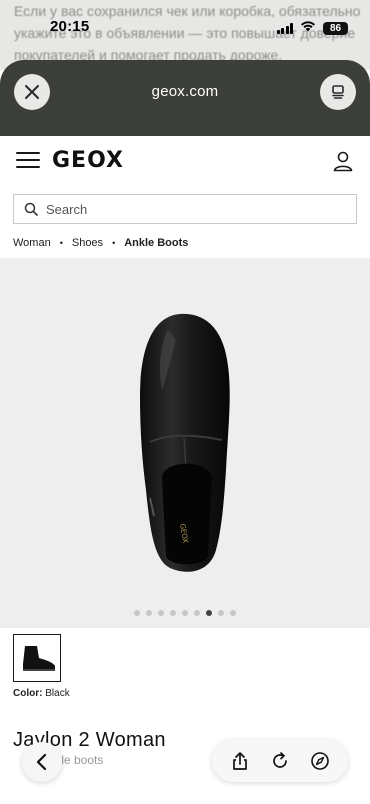 The height and width of the screenshot is (804, 370). Describe the element at coordinates (308, 28) in the screenshot. I see `wifi-icon` at that location.